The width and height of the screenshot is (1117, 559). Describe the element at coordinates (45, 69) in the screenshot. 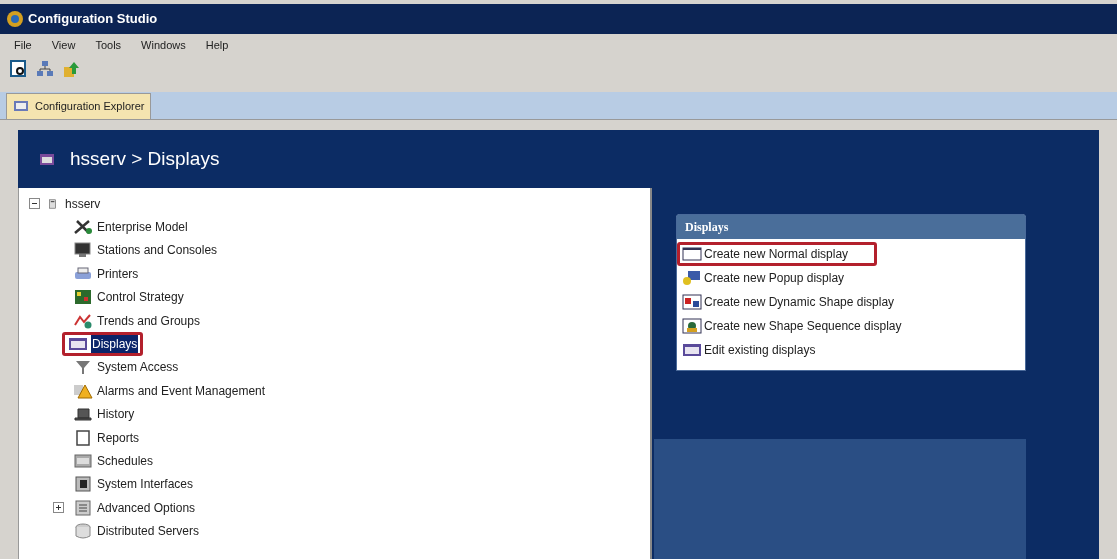

I see `network-icon` at that location.